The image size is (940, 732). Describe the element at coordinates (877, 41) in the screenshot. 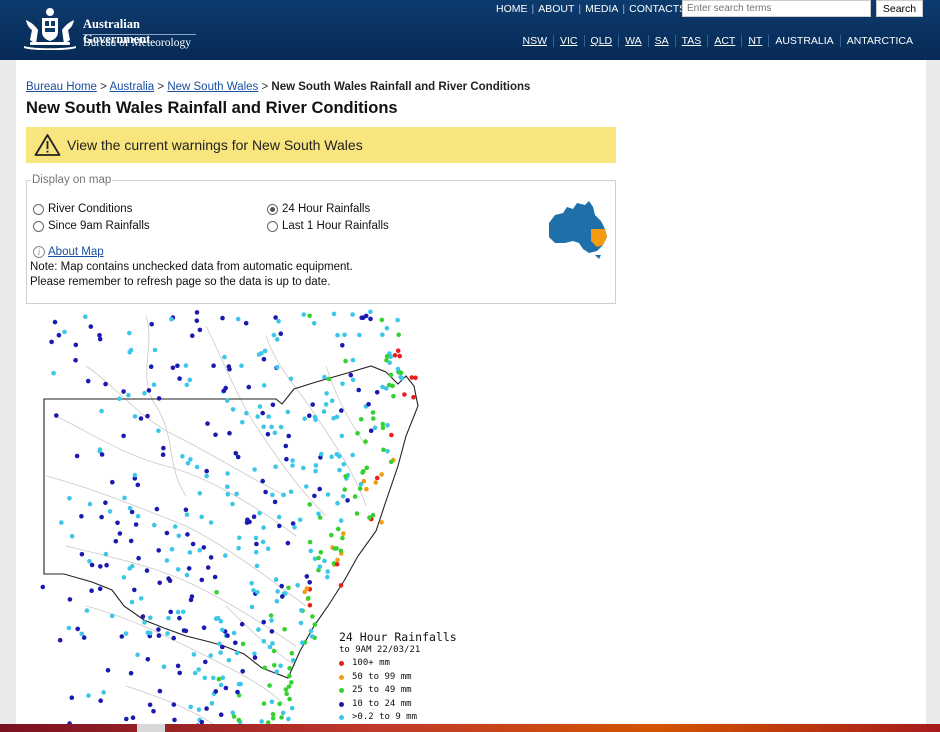

I see `state-link-antarctica: ANTARCTICA` at that location.